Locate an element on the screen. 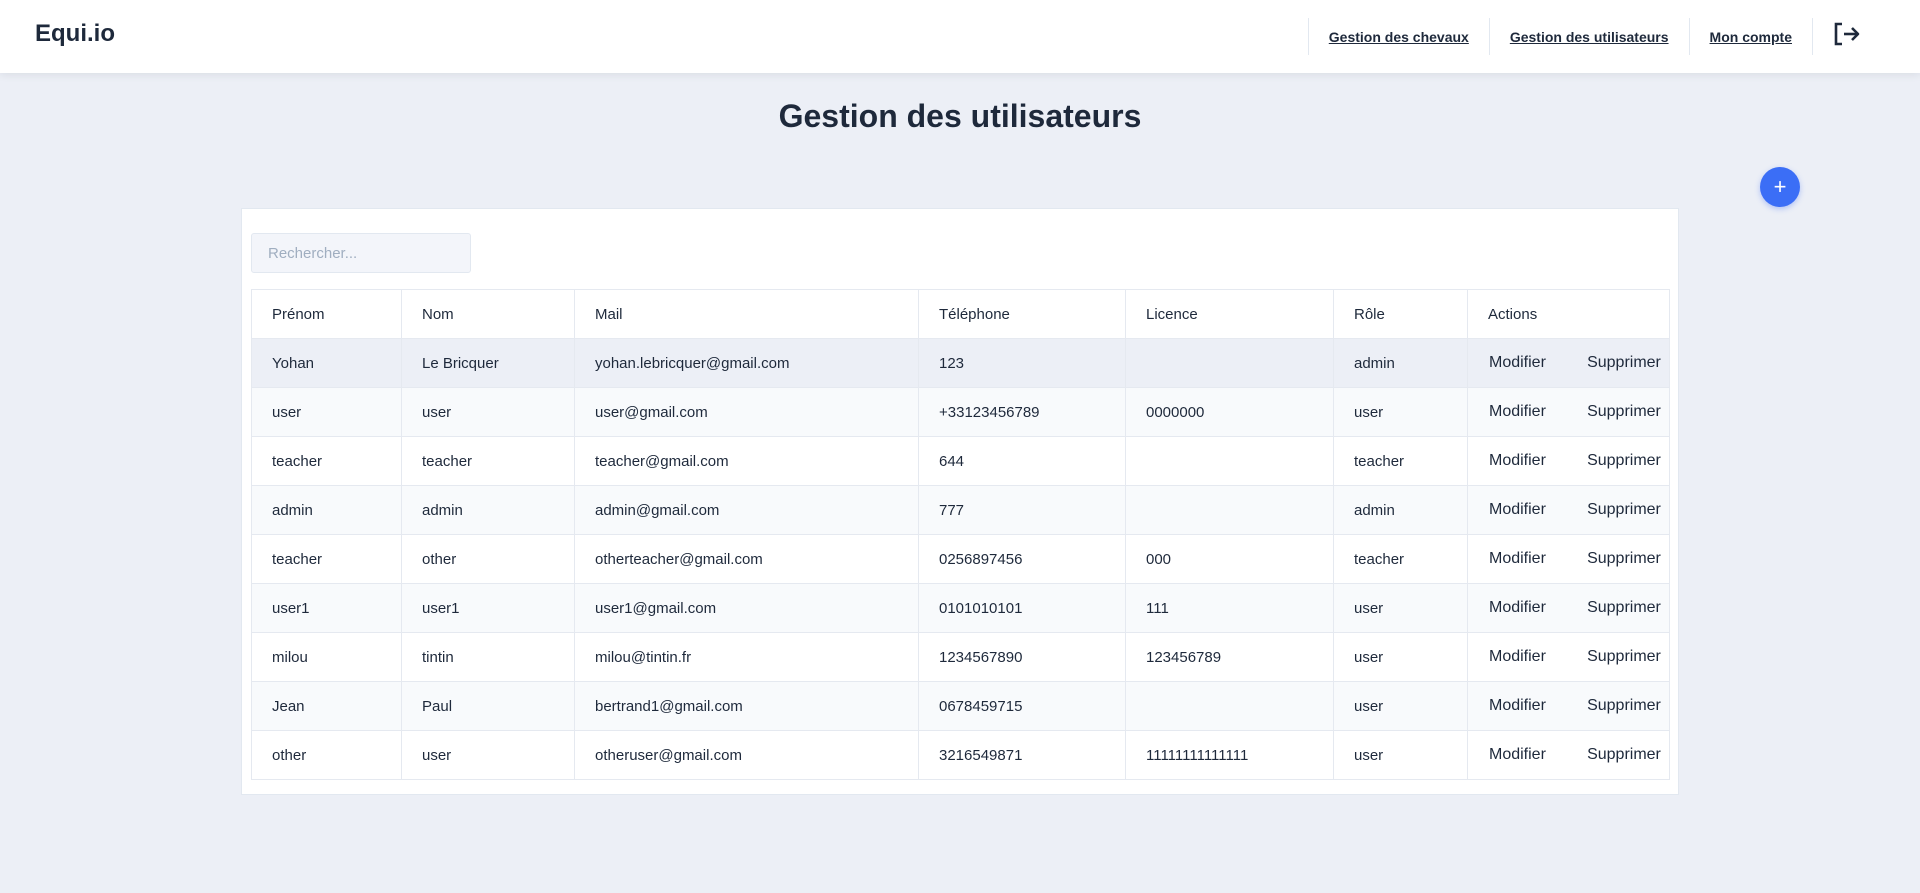 This screenshot has height=893, width=1920. page-title: Gestion des utilisateurs is located at coordinates (960, 116).